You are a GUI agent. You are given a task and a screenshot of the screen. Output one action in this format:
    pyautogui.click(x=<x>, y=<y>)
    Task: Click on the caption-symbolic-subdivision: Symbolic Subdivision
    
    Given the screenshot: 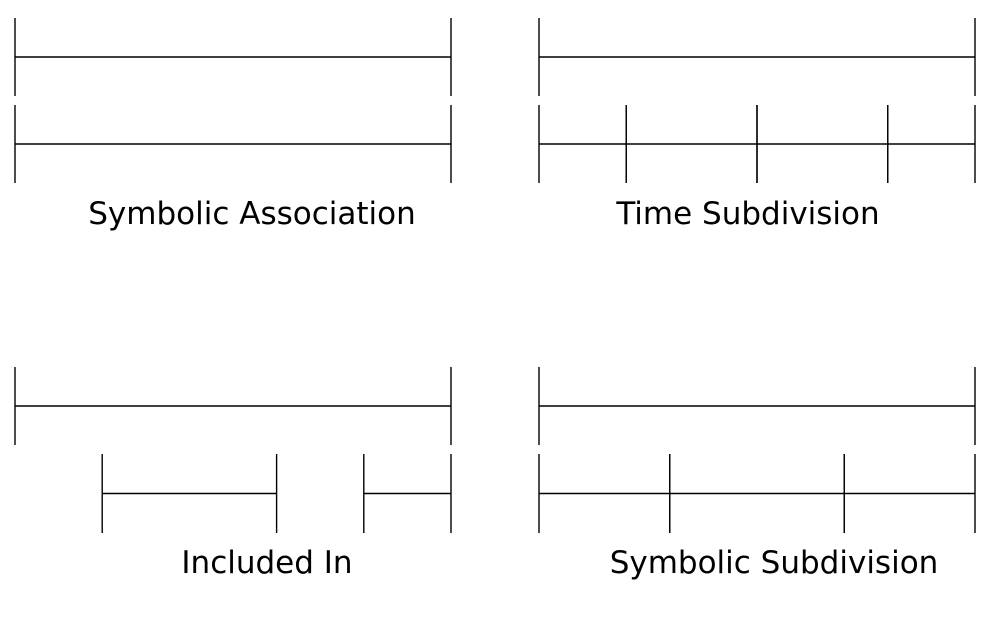 What is the action you would take?
    pyautogui.click(x=774, y=563)
    